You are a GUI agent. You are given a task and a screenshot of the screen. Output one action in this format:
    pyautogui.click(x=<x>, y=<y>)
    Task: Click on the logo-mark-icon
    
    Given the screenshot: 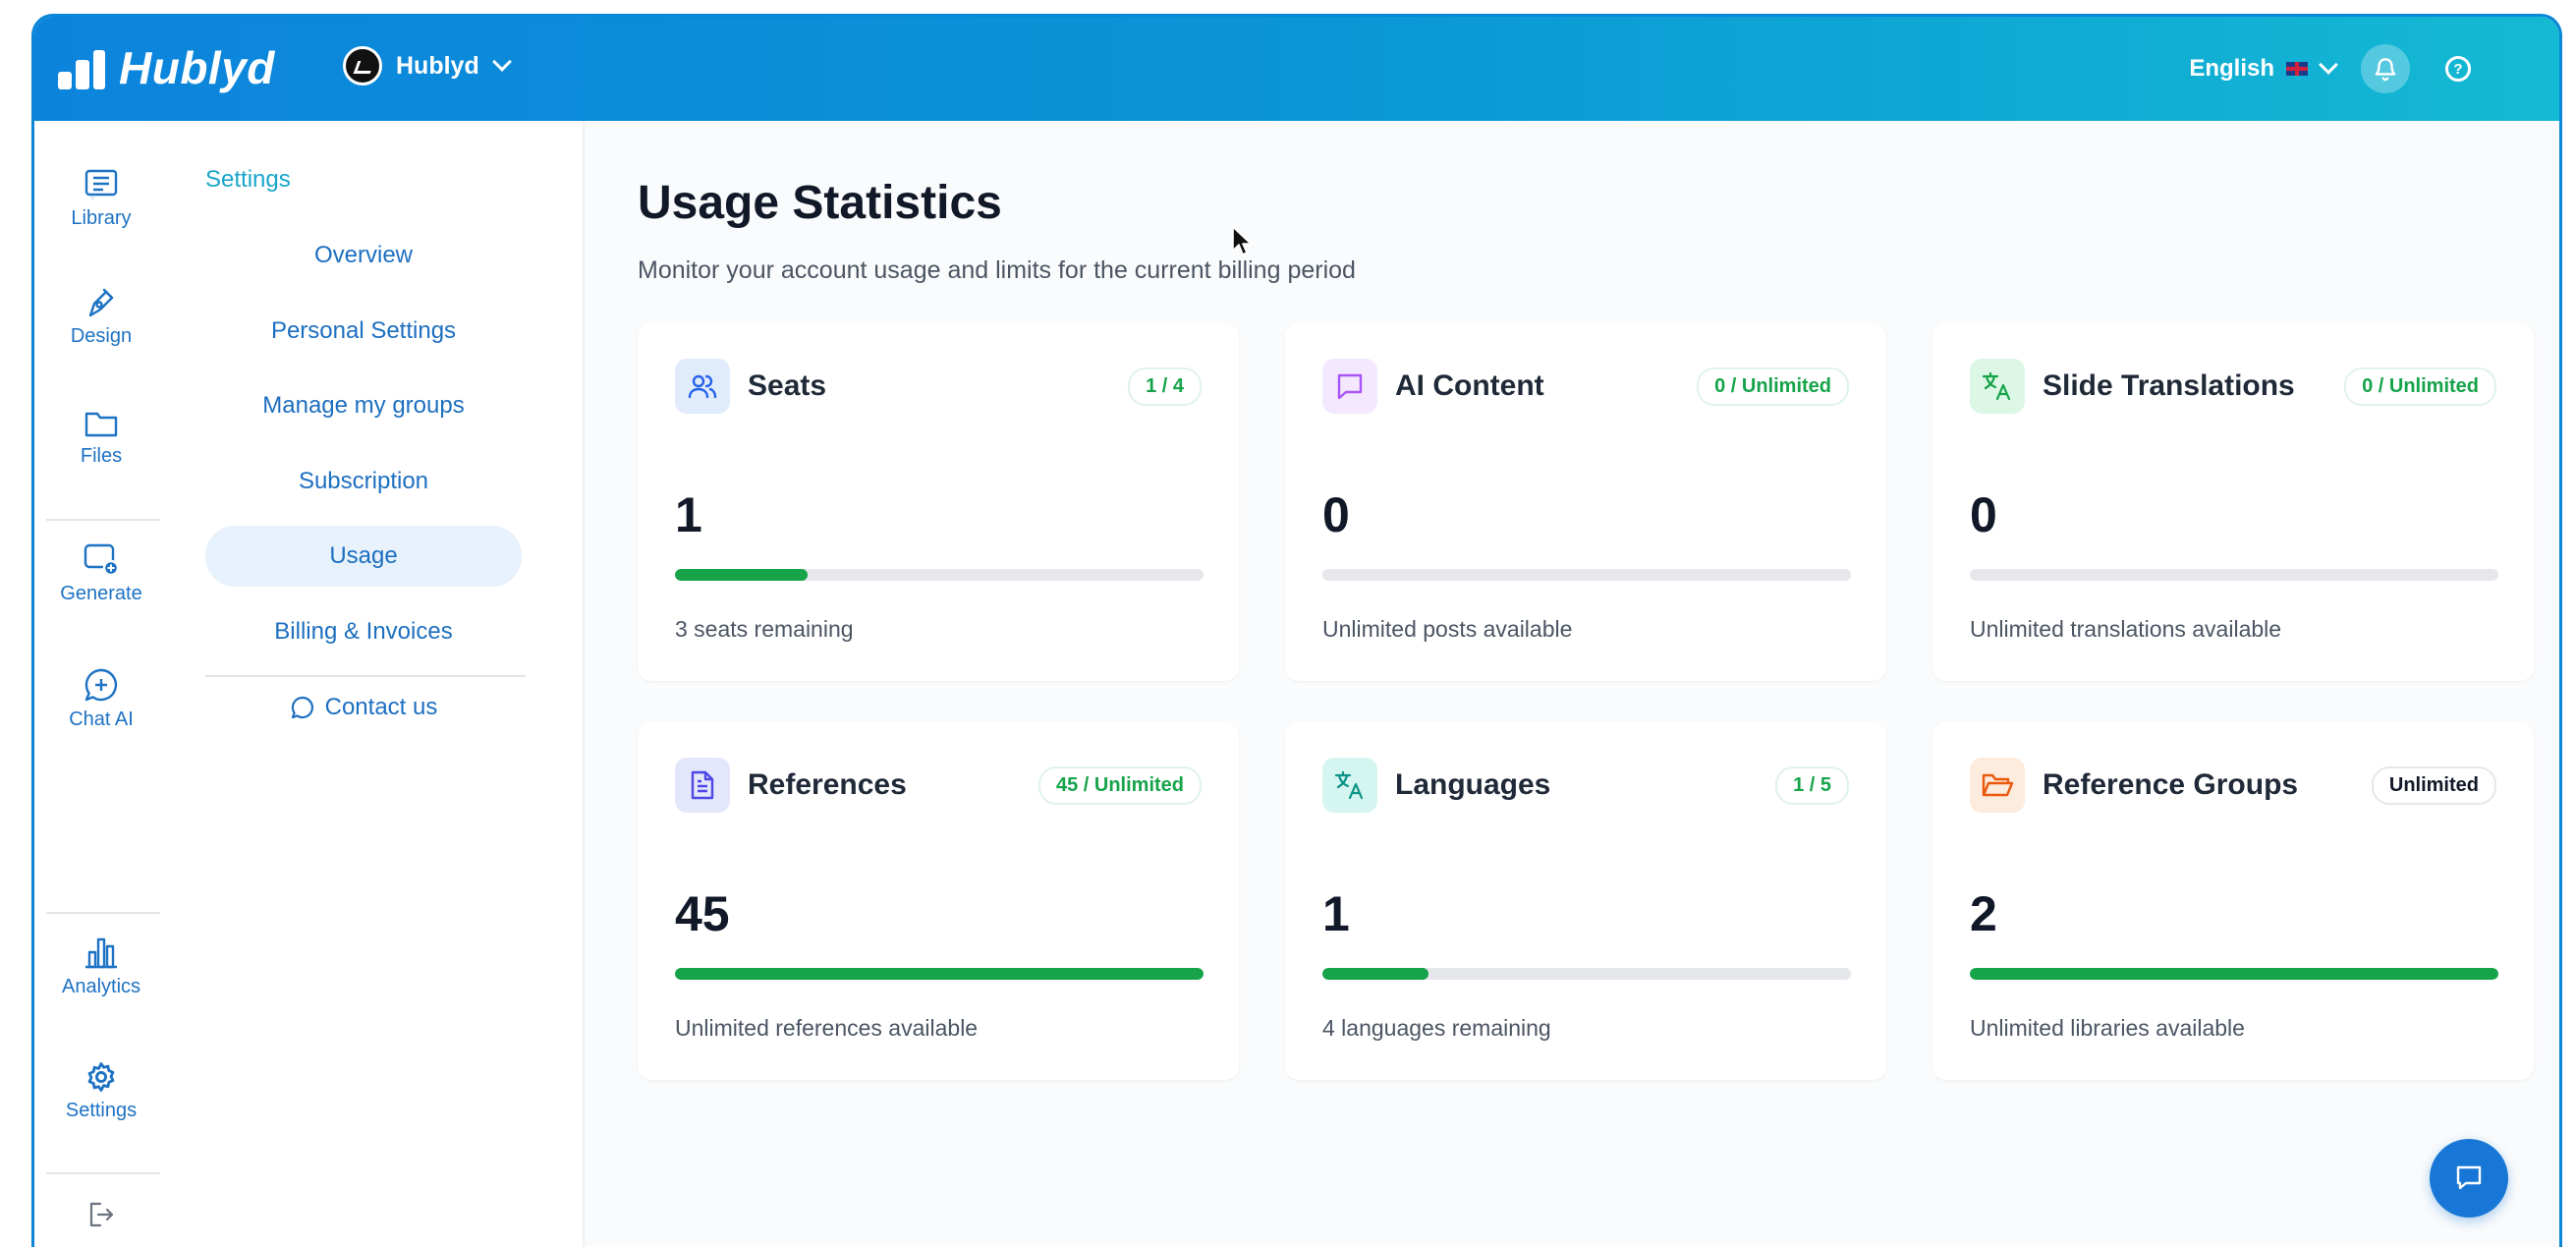 What is the action you would take?
    pyautogui.click(x=81, y=67)
    